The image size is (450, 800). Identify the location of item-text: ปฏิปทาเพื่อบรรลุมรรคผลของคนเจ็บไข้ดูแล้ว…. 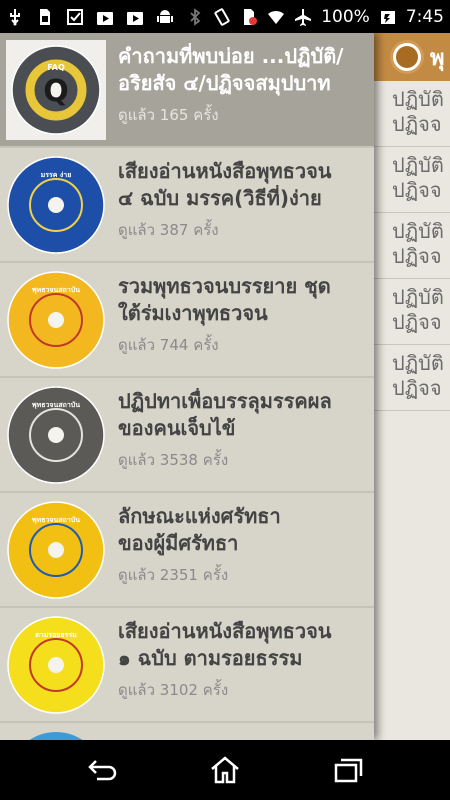
(244, 425).